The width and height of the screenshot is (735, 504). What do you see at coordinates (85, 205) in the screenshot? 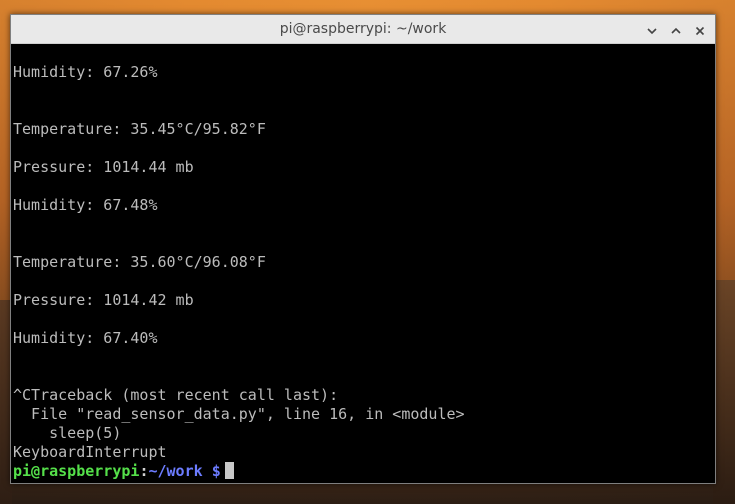
I see `terminal-line: Humidity: 67.48%` at bounding box center [85, 205].